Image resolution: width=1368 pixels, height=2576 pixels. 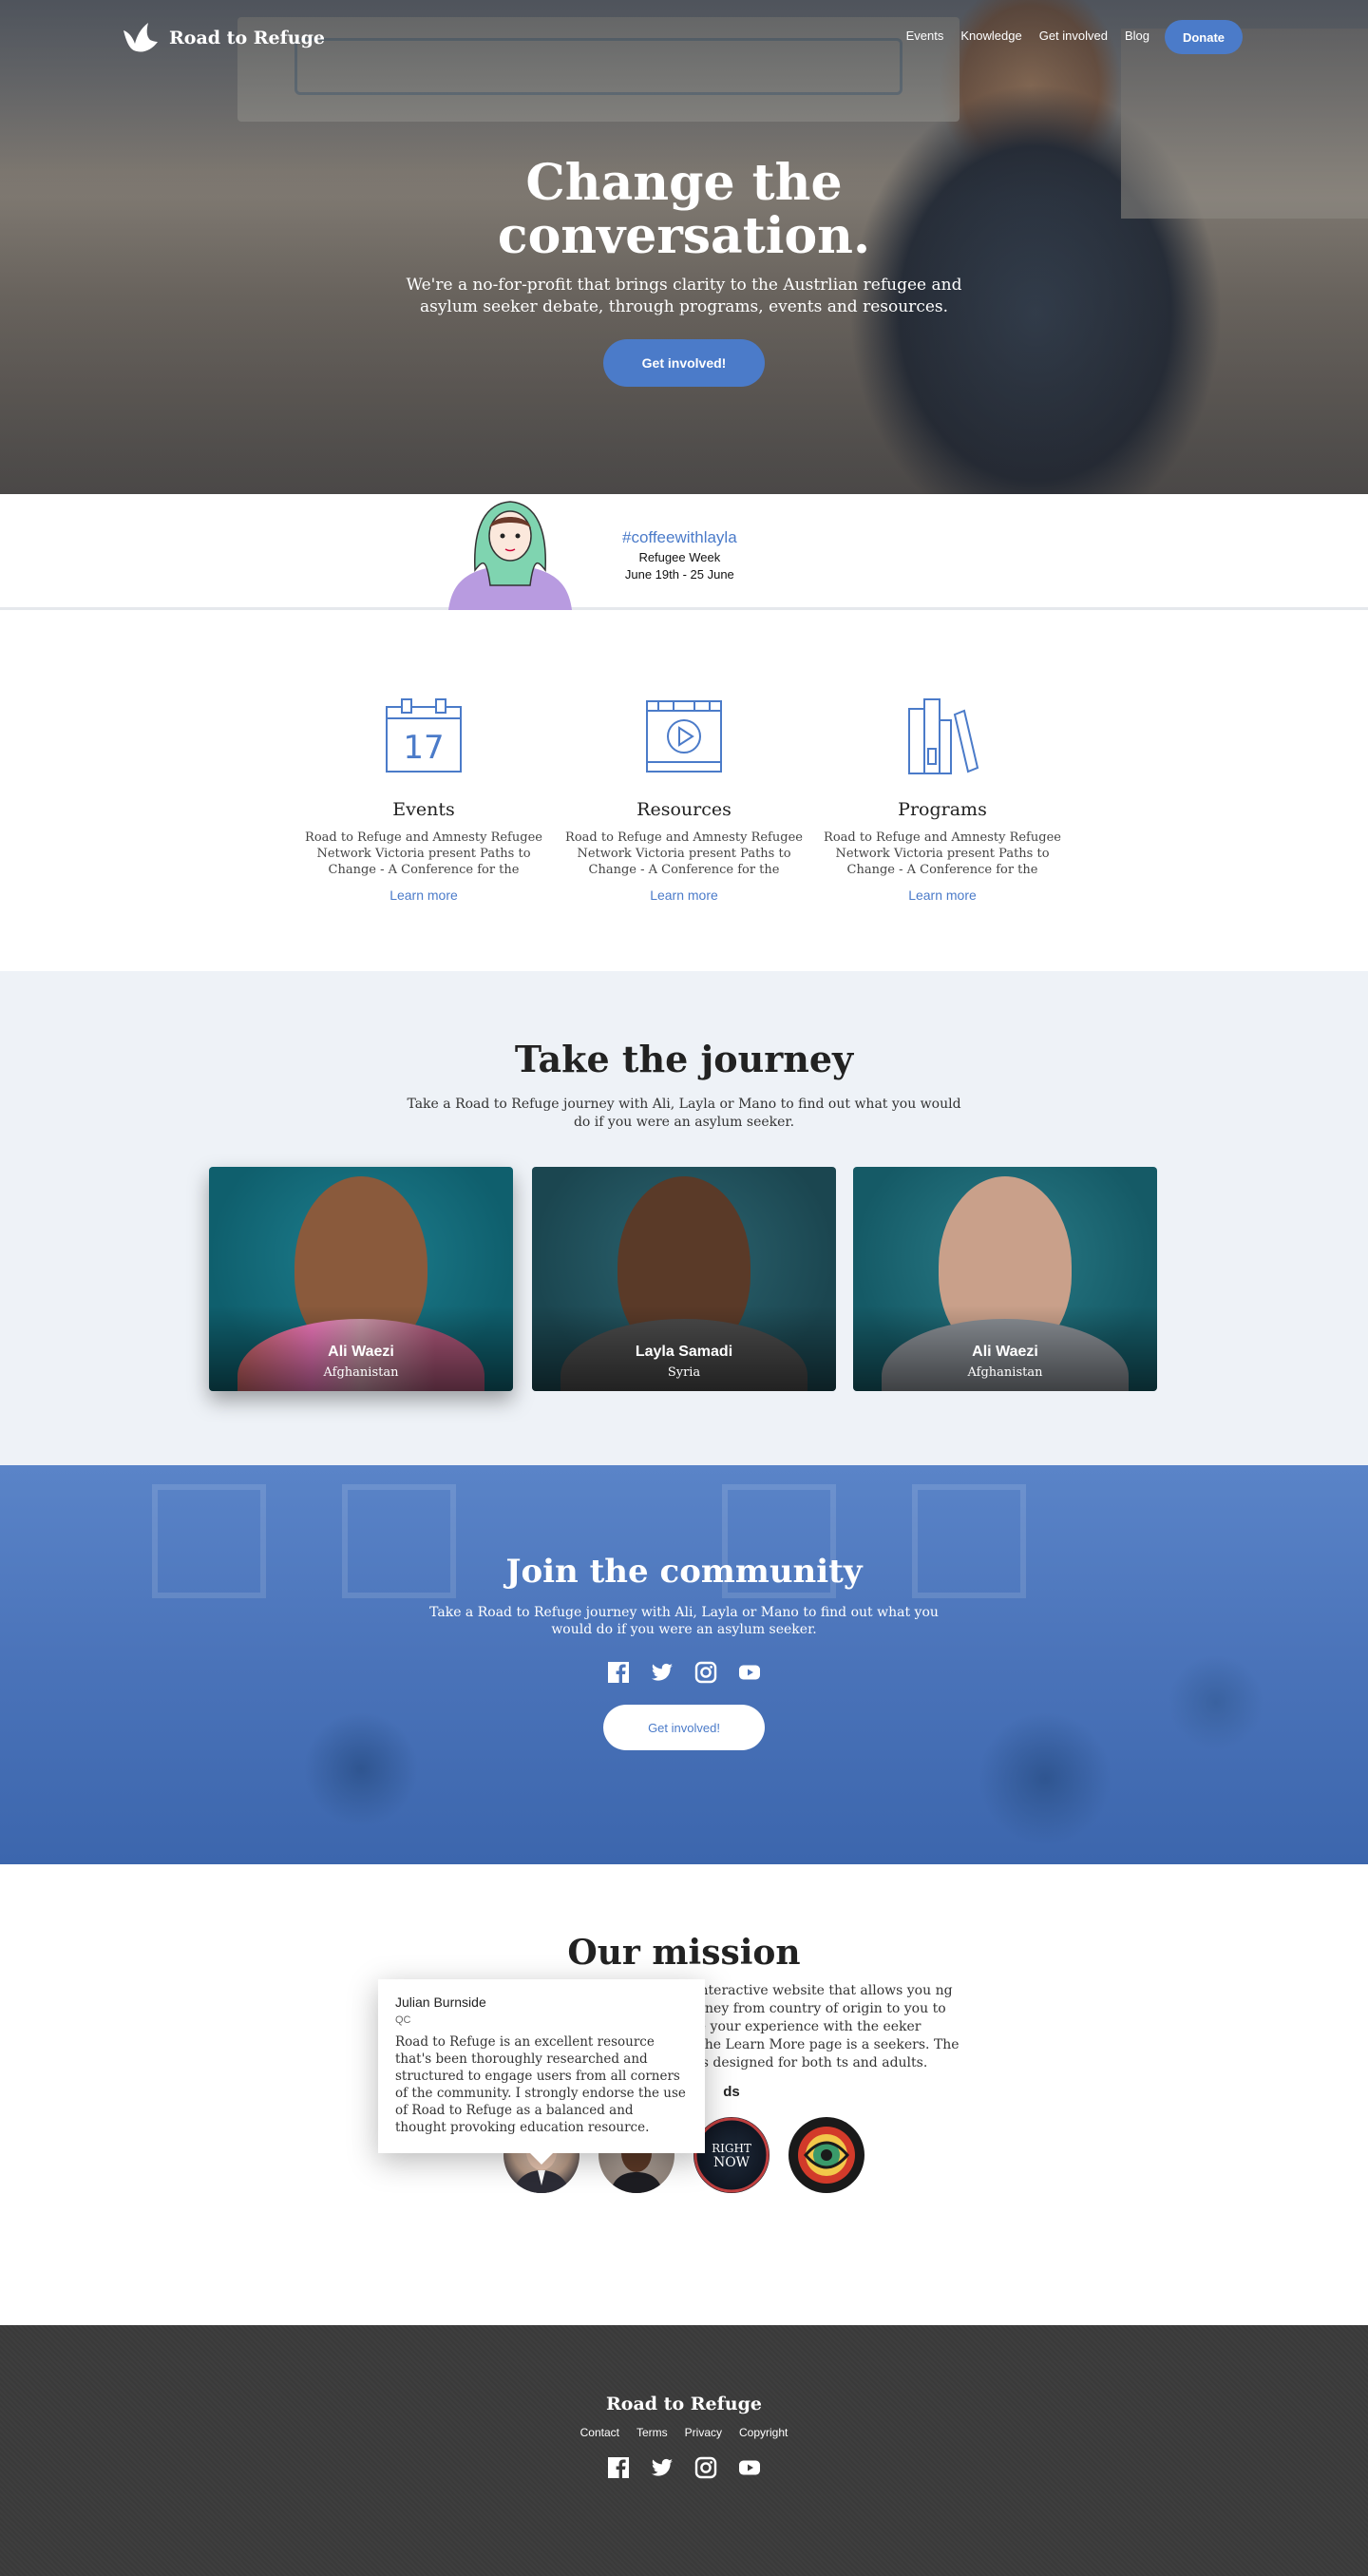 I want to click on card-name: Layla Samadi, so click(x=684, y=1352).